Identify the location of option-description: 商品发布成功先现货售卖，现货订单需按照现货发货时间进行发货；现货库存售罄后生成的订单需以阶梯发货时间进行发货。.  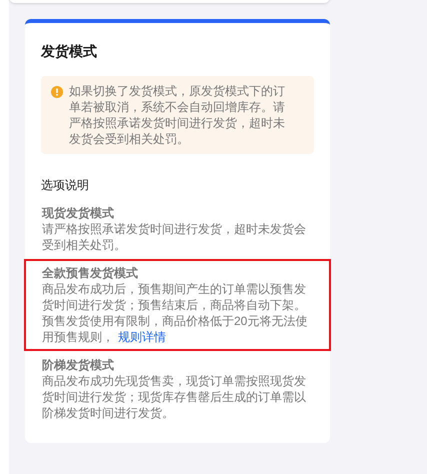
(174, 397).